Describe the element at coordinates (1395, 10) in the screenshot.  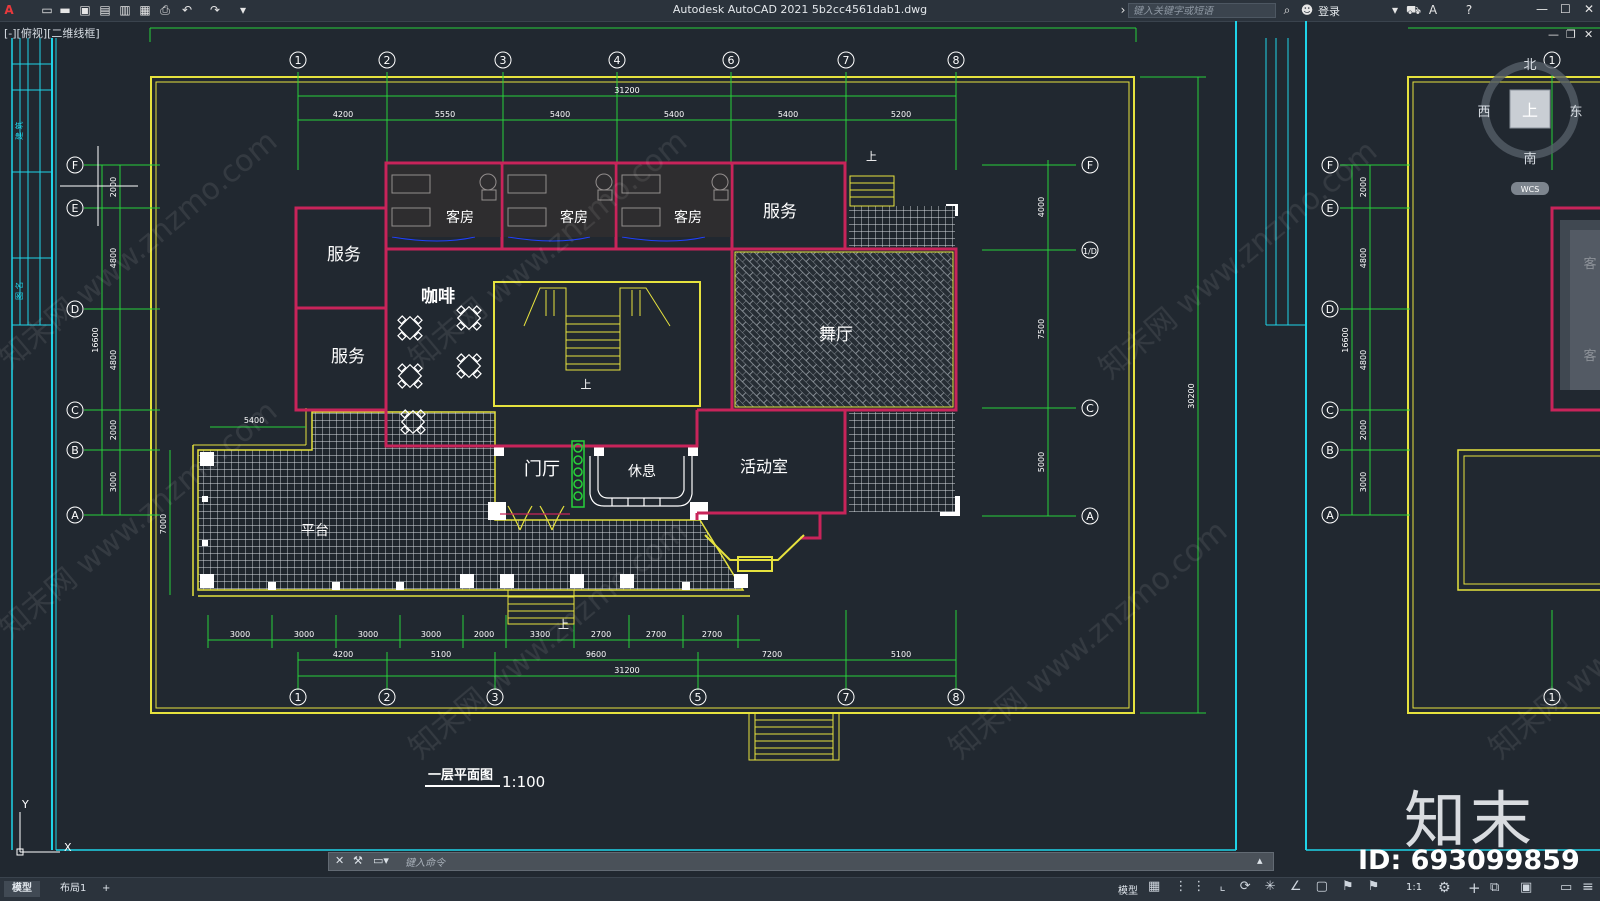
I see `chevron-down-icon: ▾` at that location.